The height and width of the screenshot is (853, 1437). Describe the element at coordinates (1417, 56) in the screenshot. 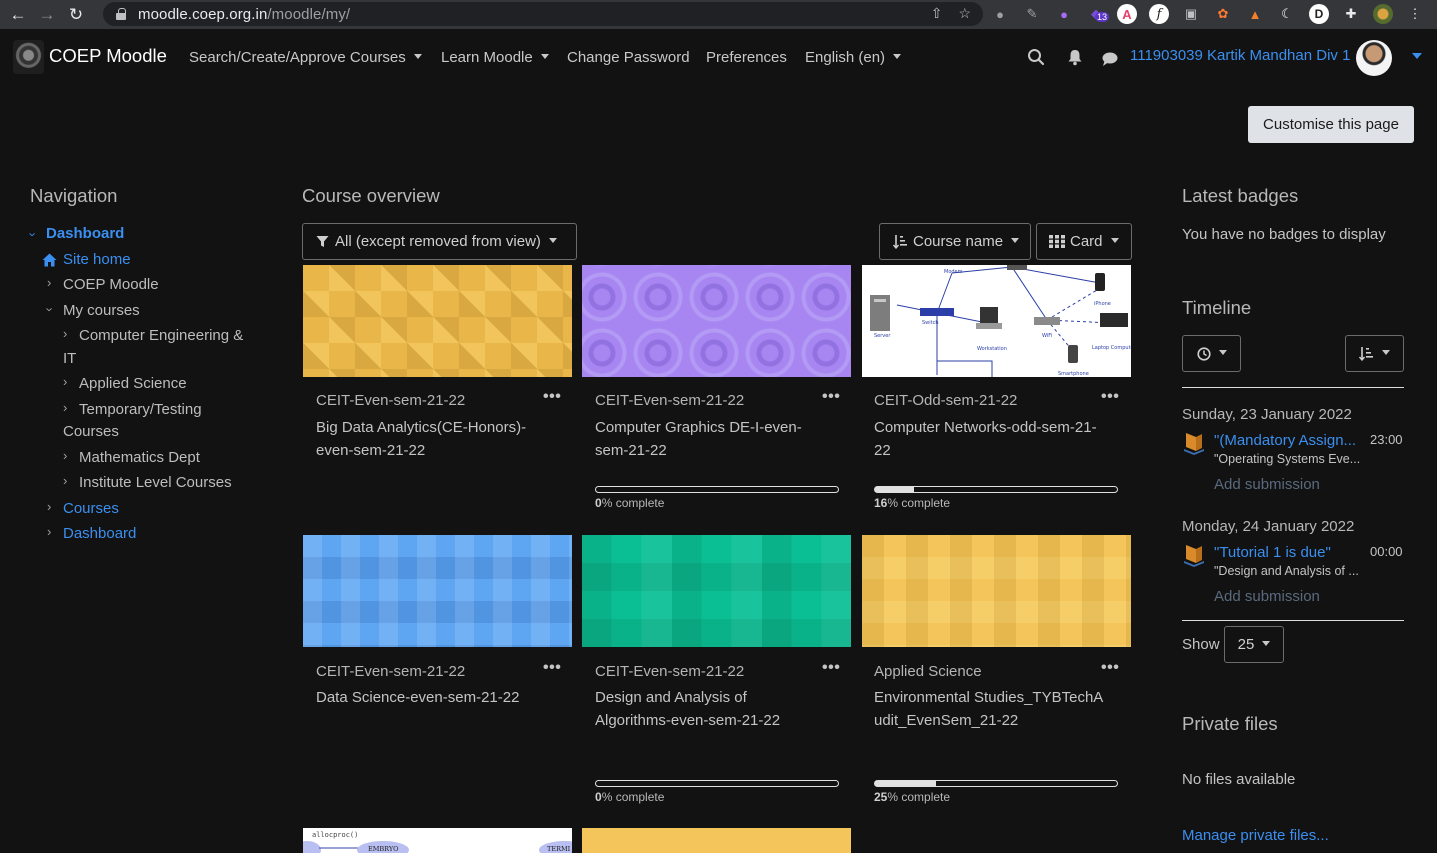

I see `user-menu-chevron-icon` at that location.